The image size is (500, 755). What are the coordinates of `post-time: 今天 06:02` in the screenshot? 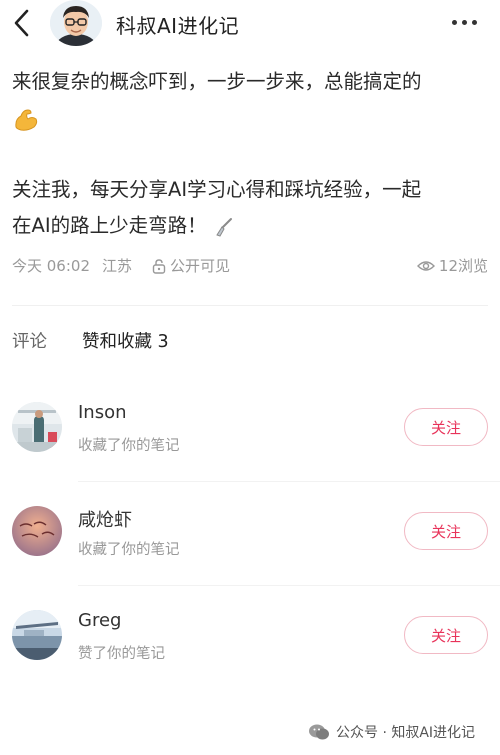 It's located at (51, 266).